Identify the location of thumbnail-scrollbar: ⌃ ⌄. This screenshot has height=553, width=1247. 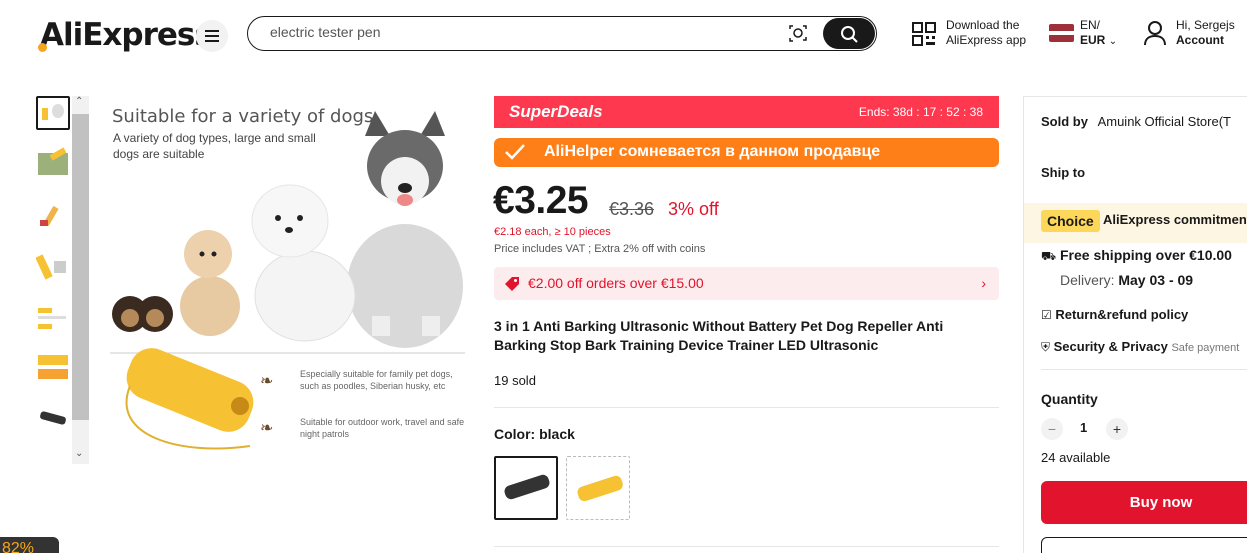
(80, 280).